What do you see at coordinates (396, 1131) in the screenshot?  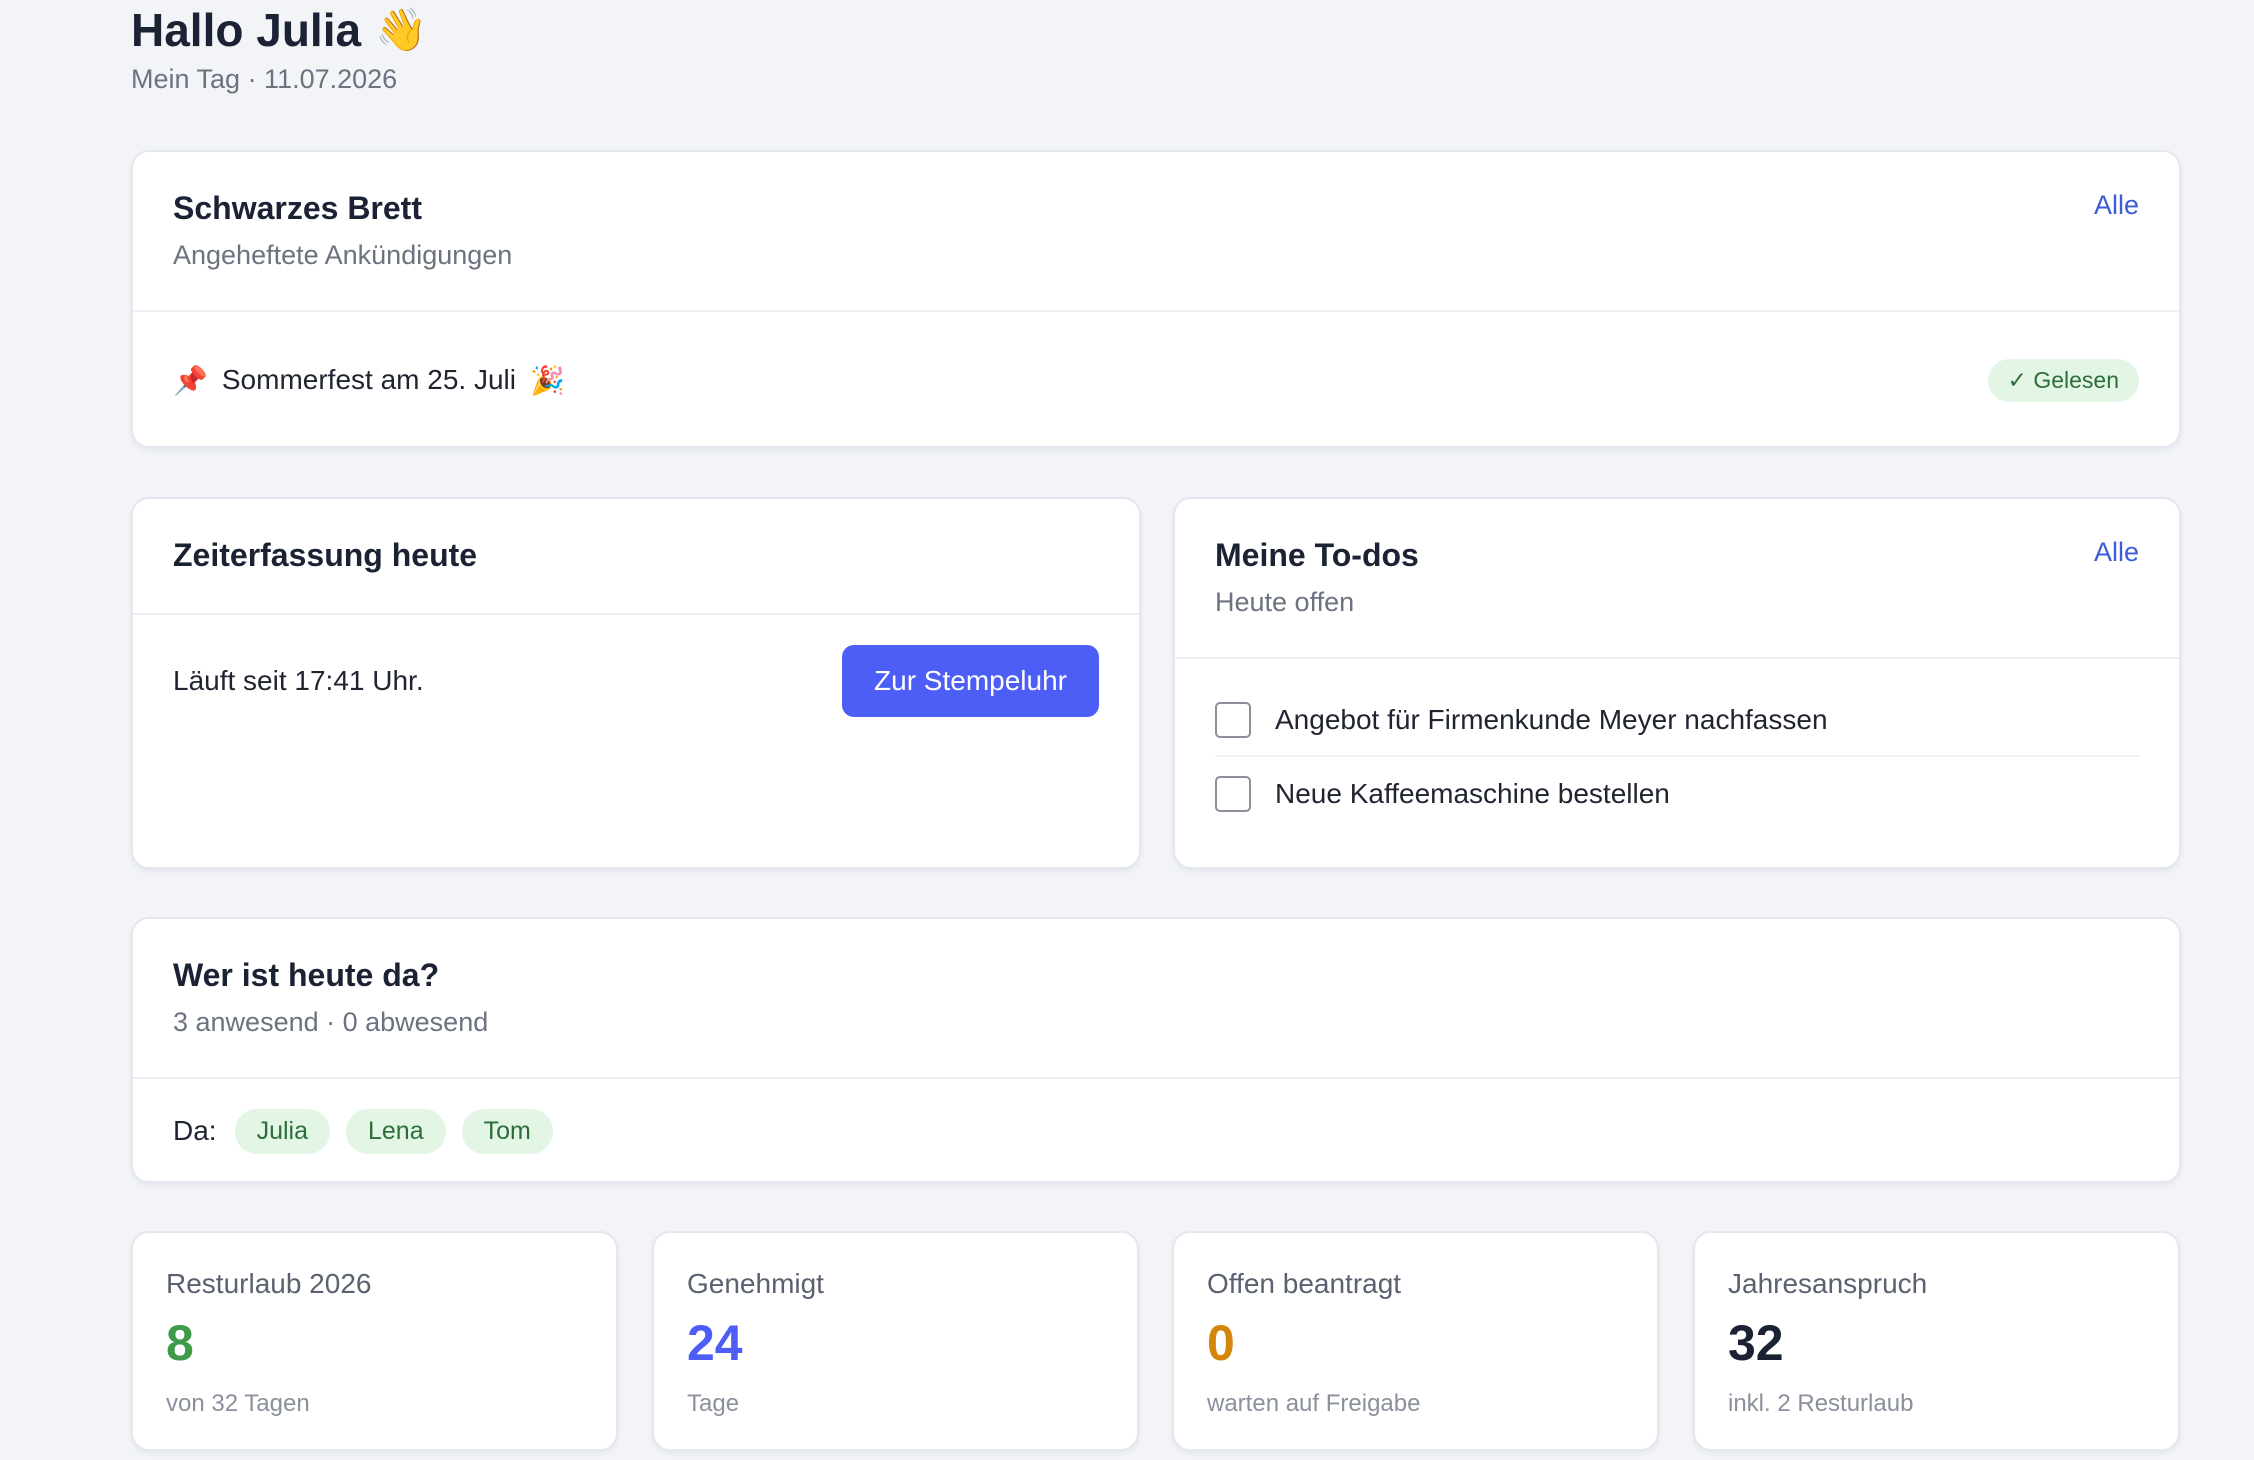 I see `person-chip-lena: Lena` at bounding box center [396, 1131].